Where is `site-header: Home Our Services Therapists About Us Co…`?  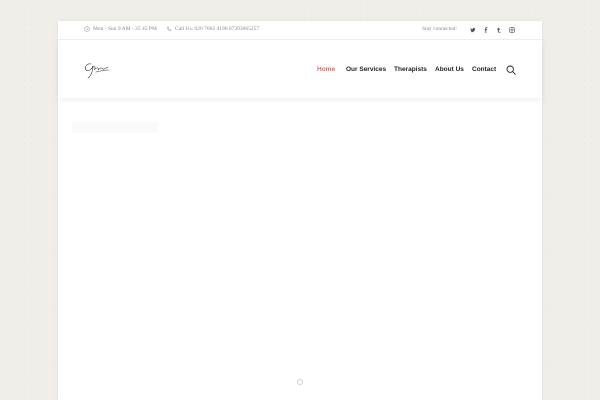
site-header: Home Our Services Therapists About Us Co… is located at coordinates (300, 69).